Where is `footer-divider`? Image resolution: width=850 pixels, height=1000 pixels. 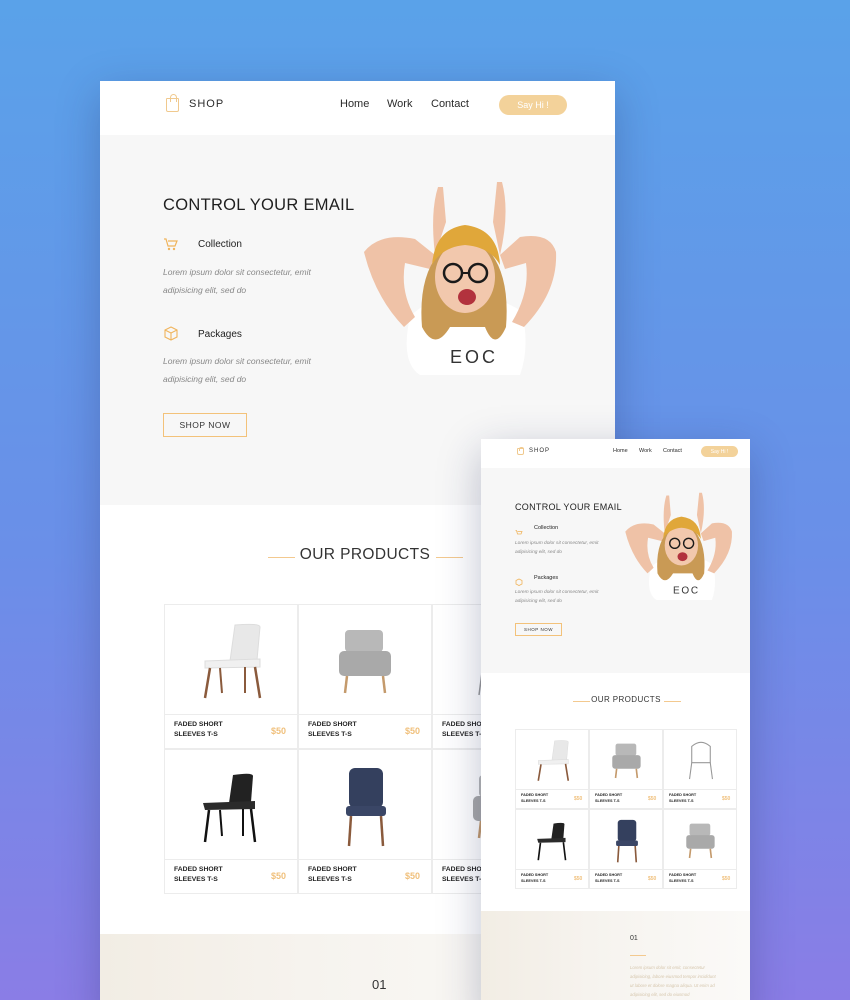 footer-divider is located at coordinates (638, 955).